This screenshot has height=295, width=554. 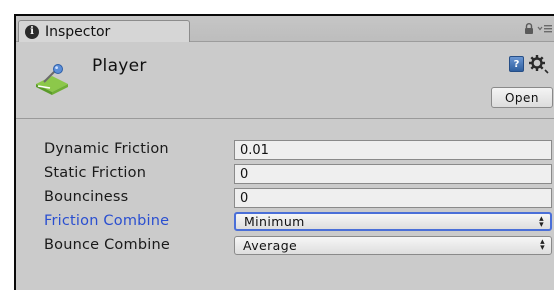 I want to click on tab-inspector: i Inspector, so click(x=104, y=31).